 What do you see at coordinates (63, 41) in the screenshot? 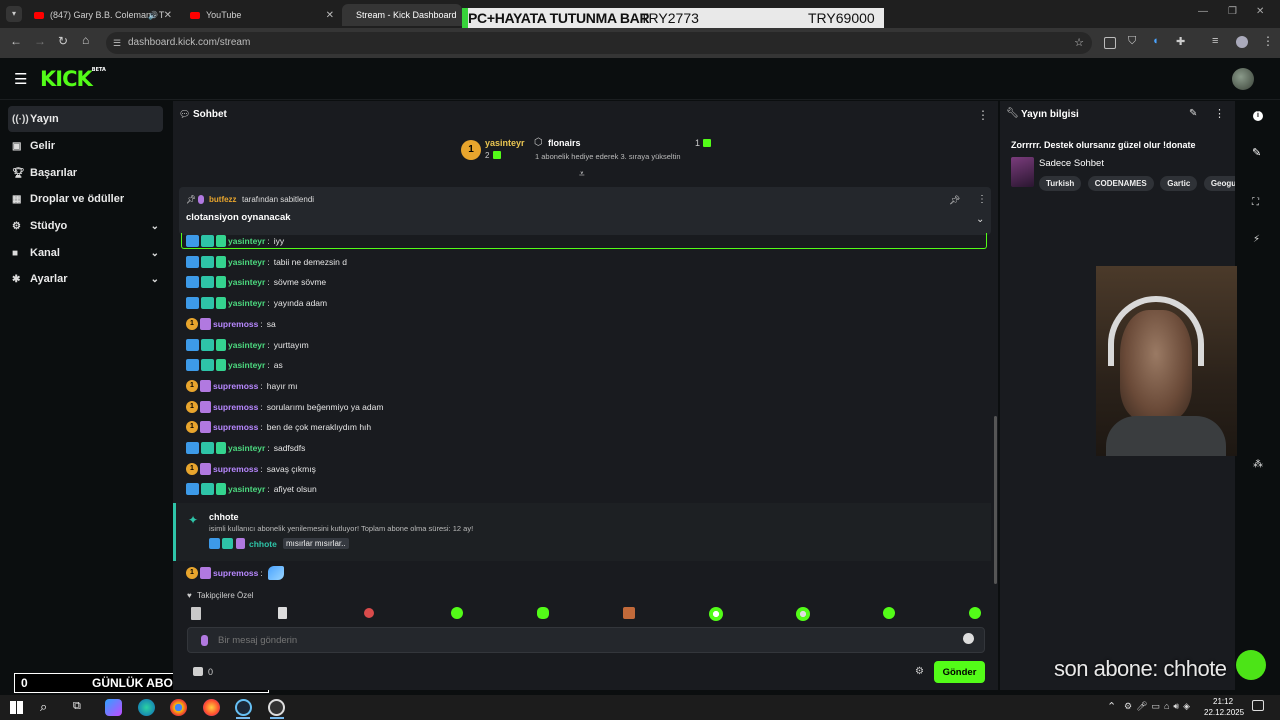
I see `reload-icon: ↻` at bounding box center [63, 41].